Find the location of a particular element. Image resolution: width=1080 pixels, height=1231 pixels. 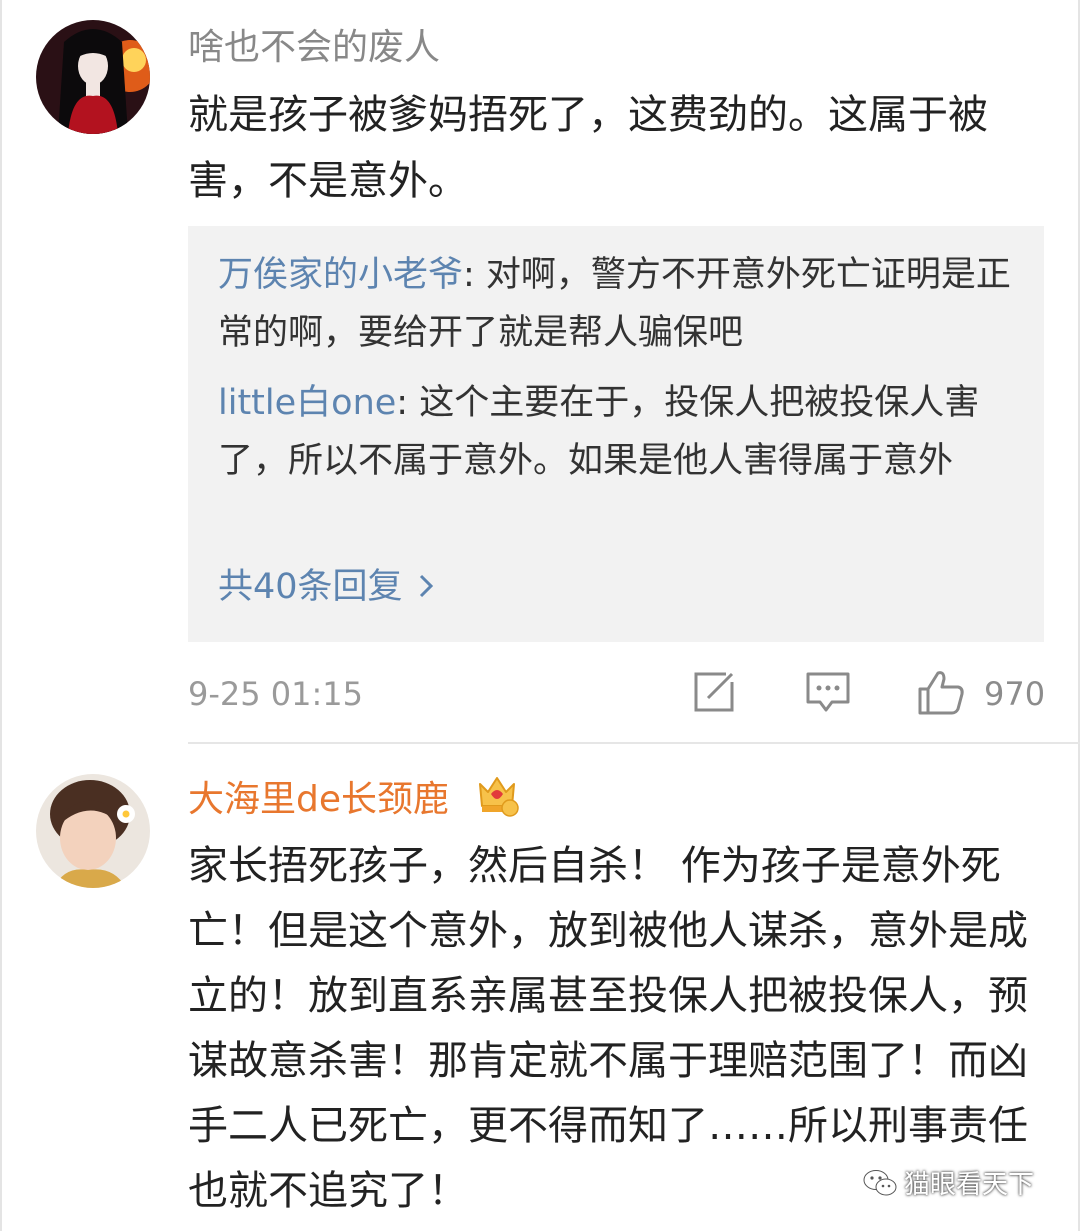

view-all-replies-link: 共40条回复 is located at coordinates (325, 587).